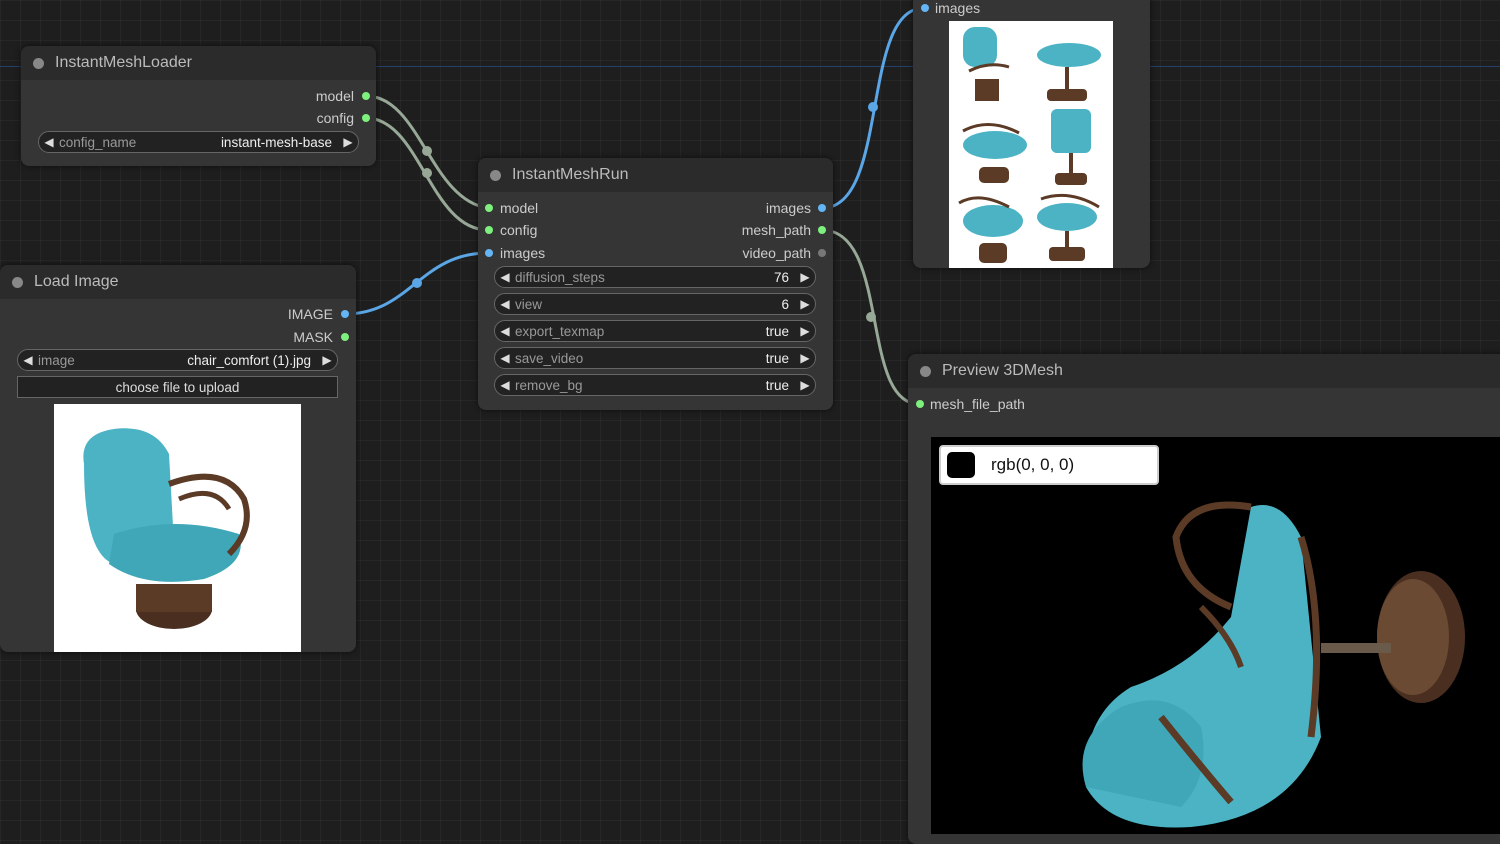 This screenshot has width=1500, height=844. What do you see at coordinates (655, 358) in the screenshot?
I see `save-video-toggle: ◀ save_video true ▶` at bounding box center [655, 358].